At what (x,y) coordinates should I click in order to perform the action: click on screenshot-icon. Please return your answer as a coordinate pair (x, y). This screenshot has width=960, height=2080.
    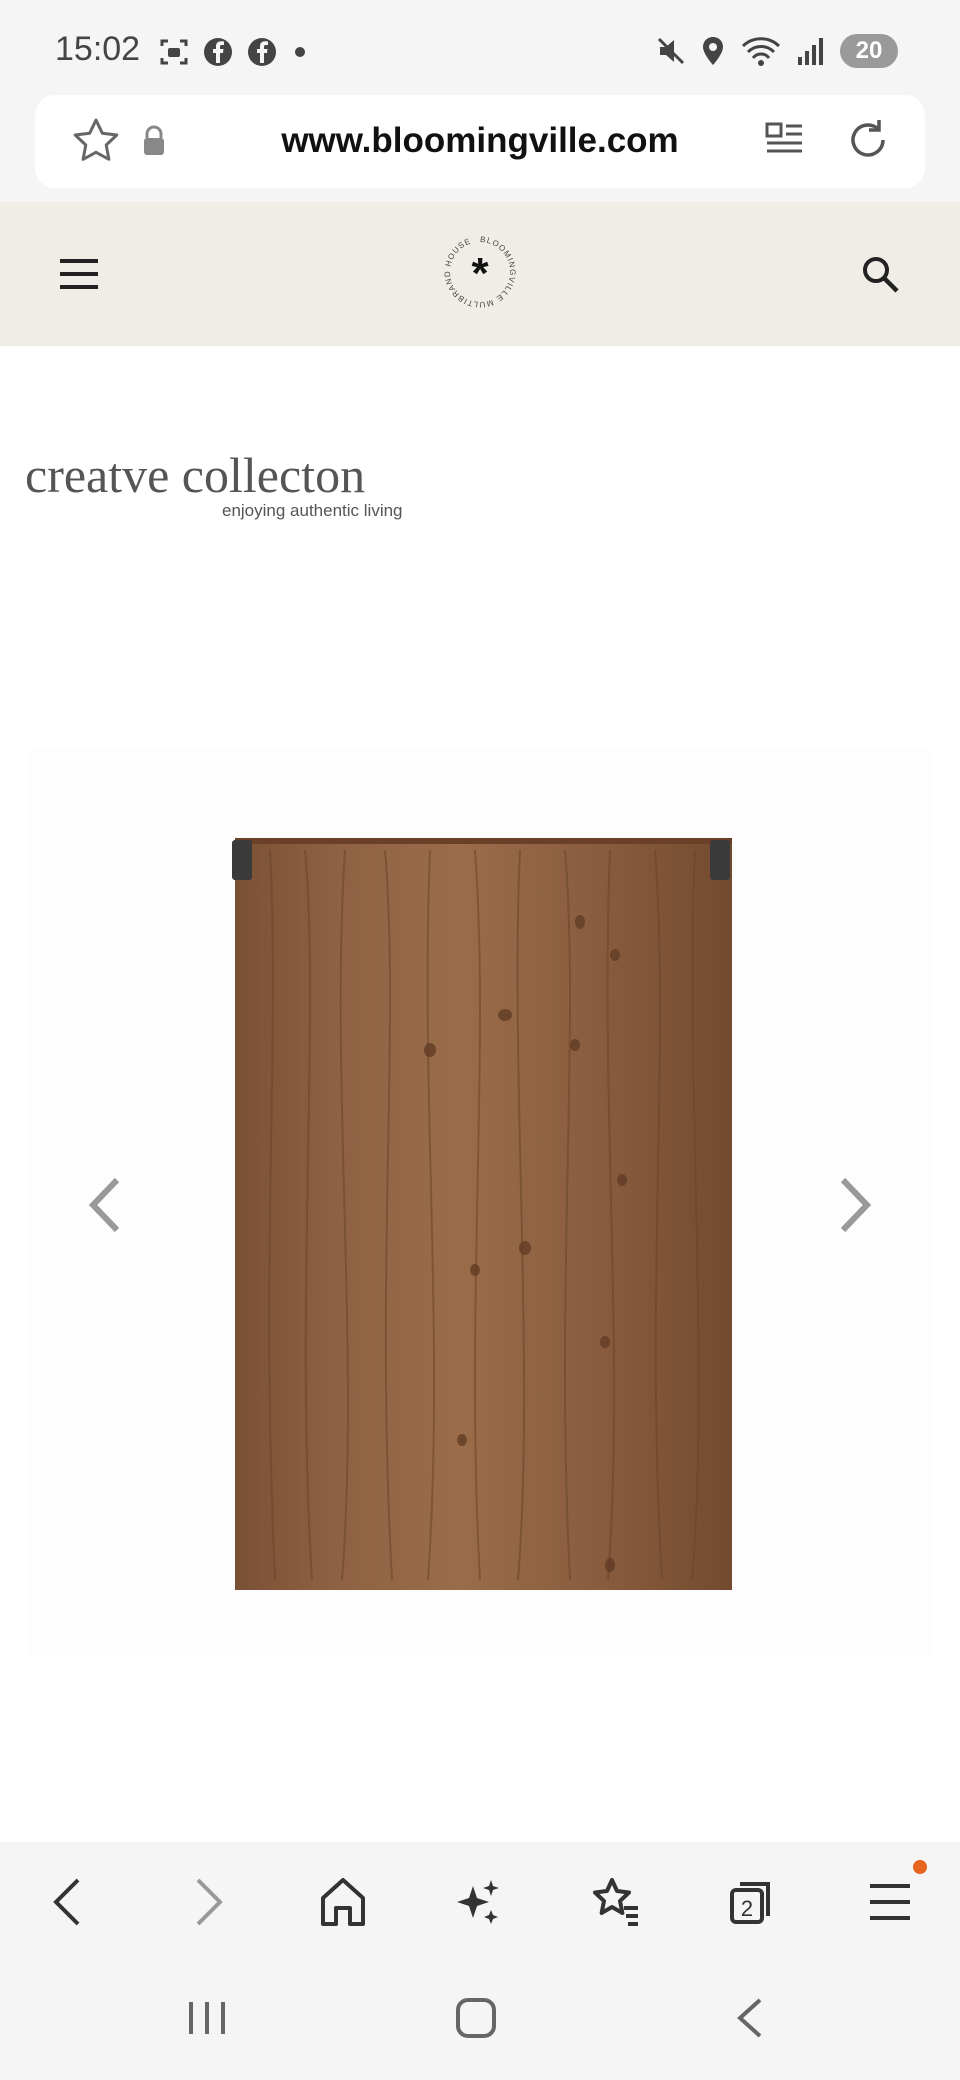
    Looking at the image, I should click on (174, 52).